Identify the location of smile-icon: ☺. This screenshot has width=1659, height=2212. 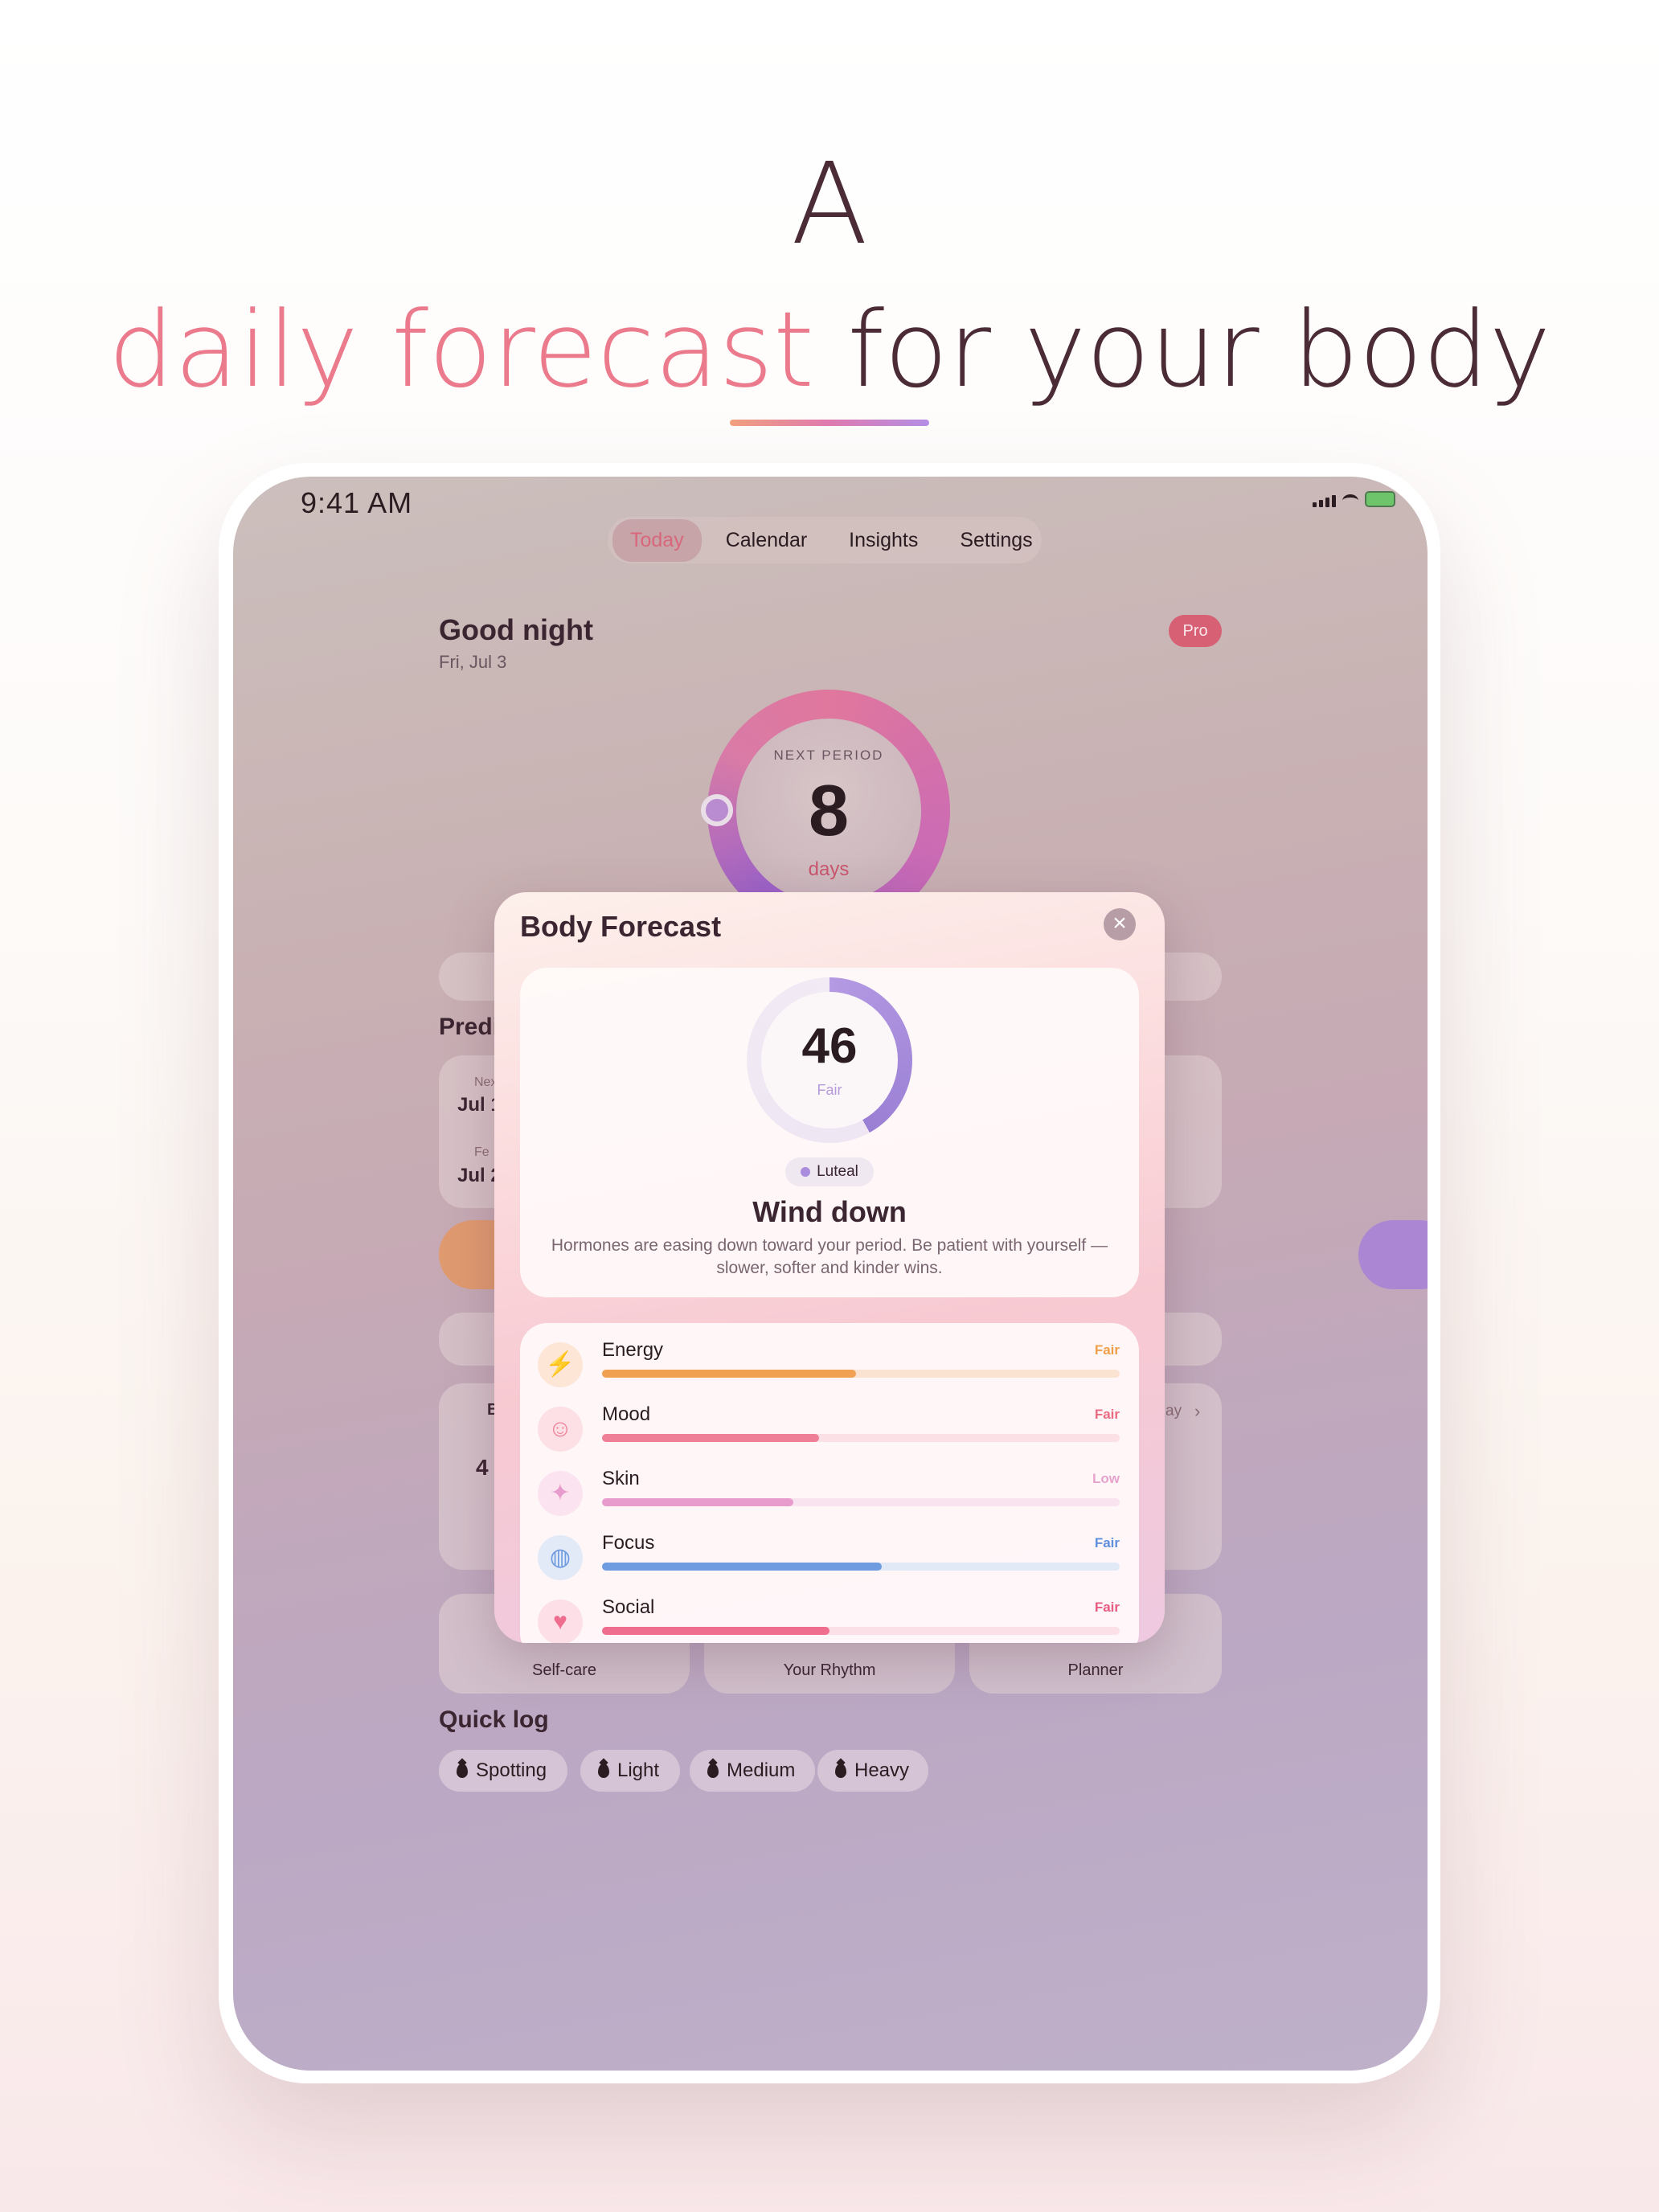
(560, 1429).